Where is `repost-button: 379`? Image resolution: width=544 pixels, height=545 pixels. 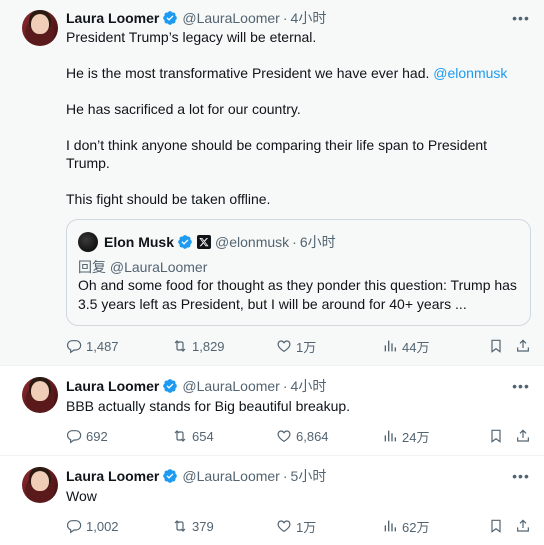 repost-button: 379 is located at coordinates (193, 526).